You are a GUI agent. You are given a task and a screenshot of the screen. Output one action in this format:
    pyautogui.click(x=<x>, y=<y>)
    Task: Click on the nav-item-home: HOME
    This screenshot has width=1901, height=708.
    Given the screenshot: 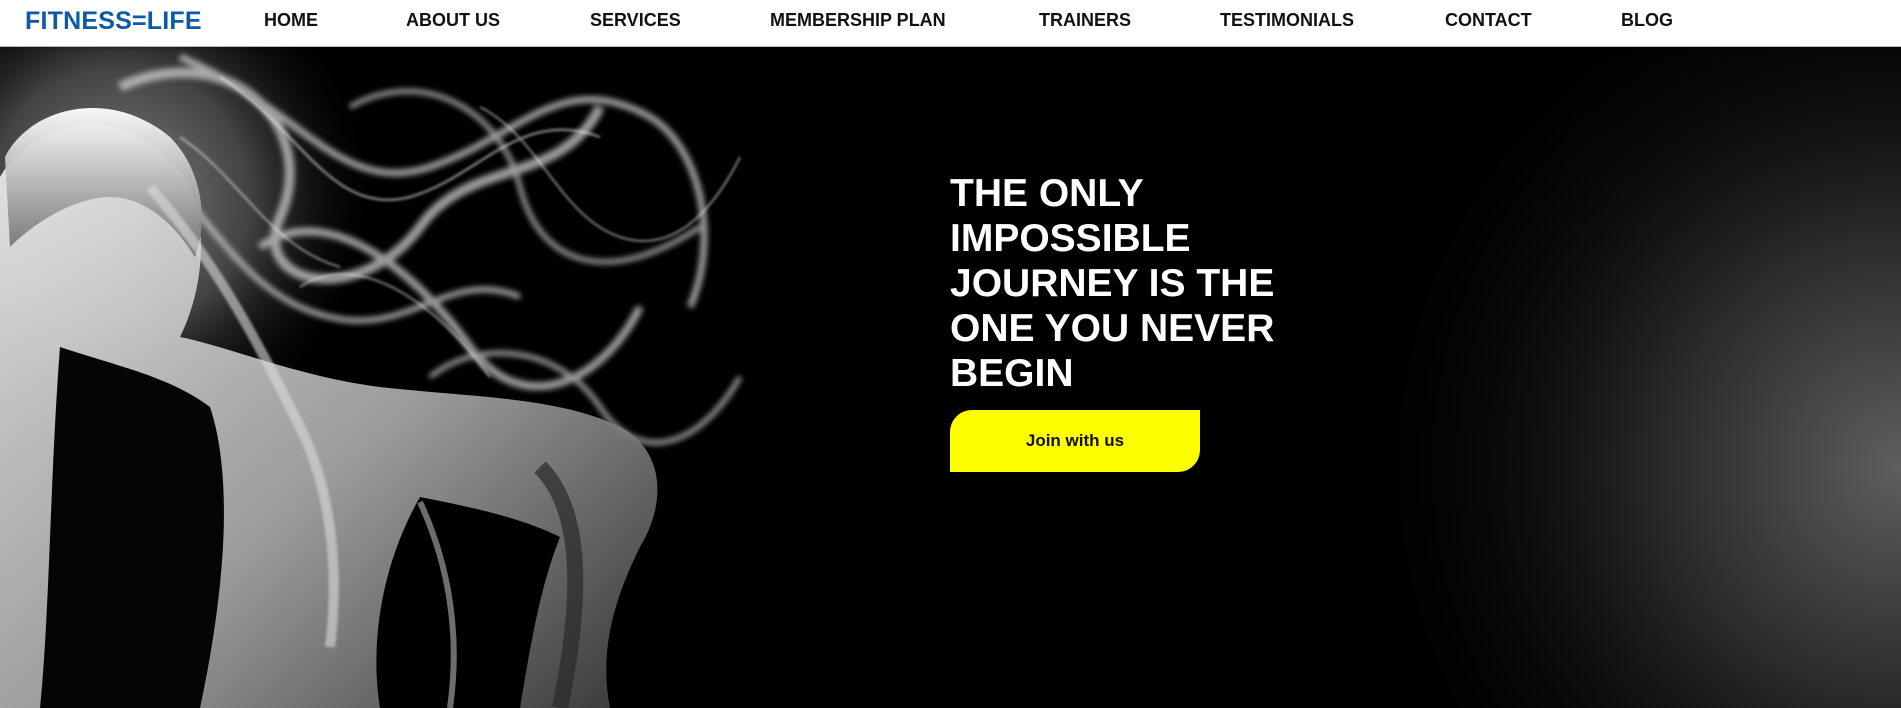 What is the action you would take?
    pyautogui.click(x=291, y=20)
    